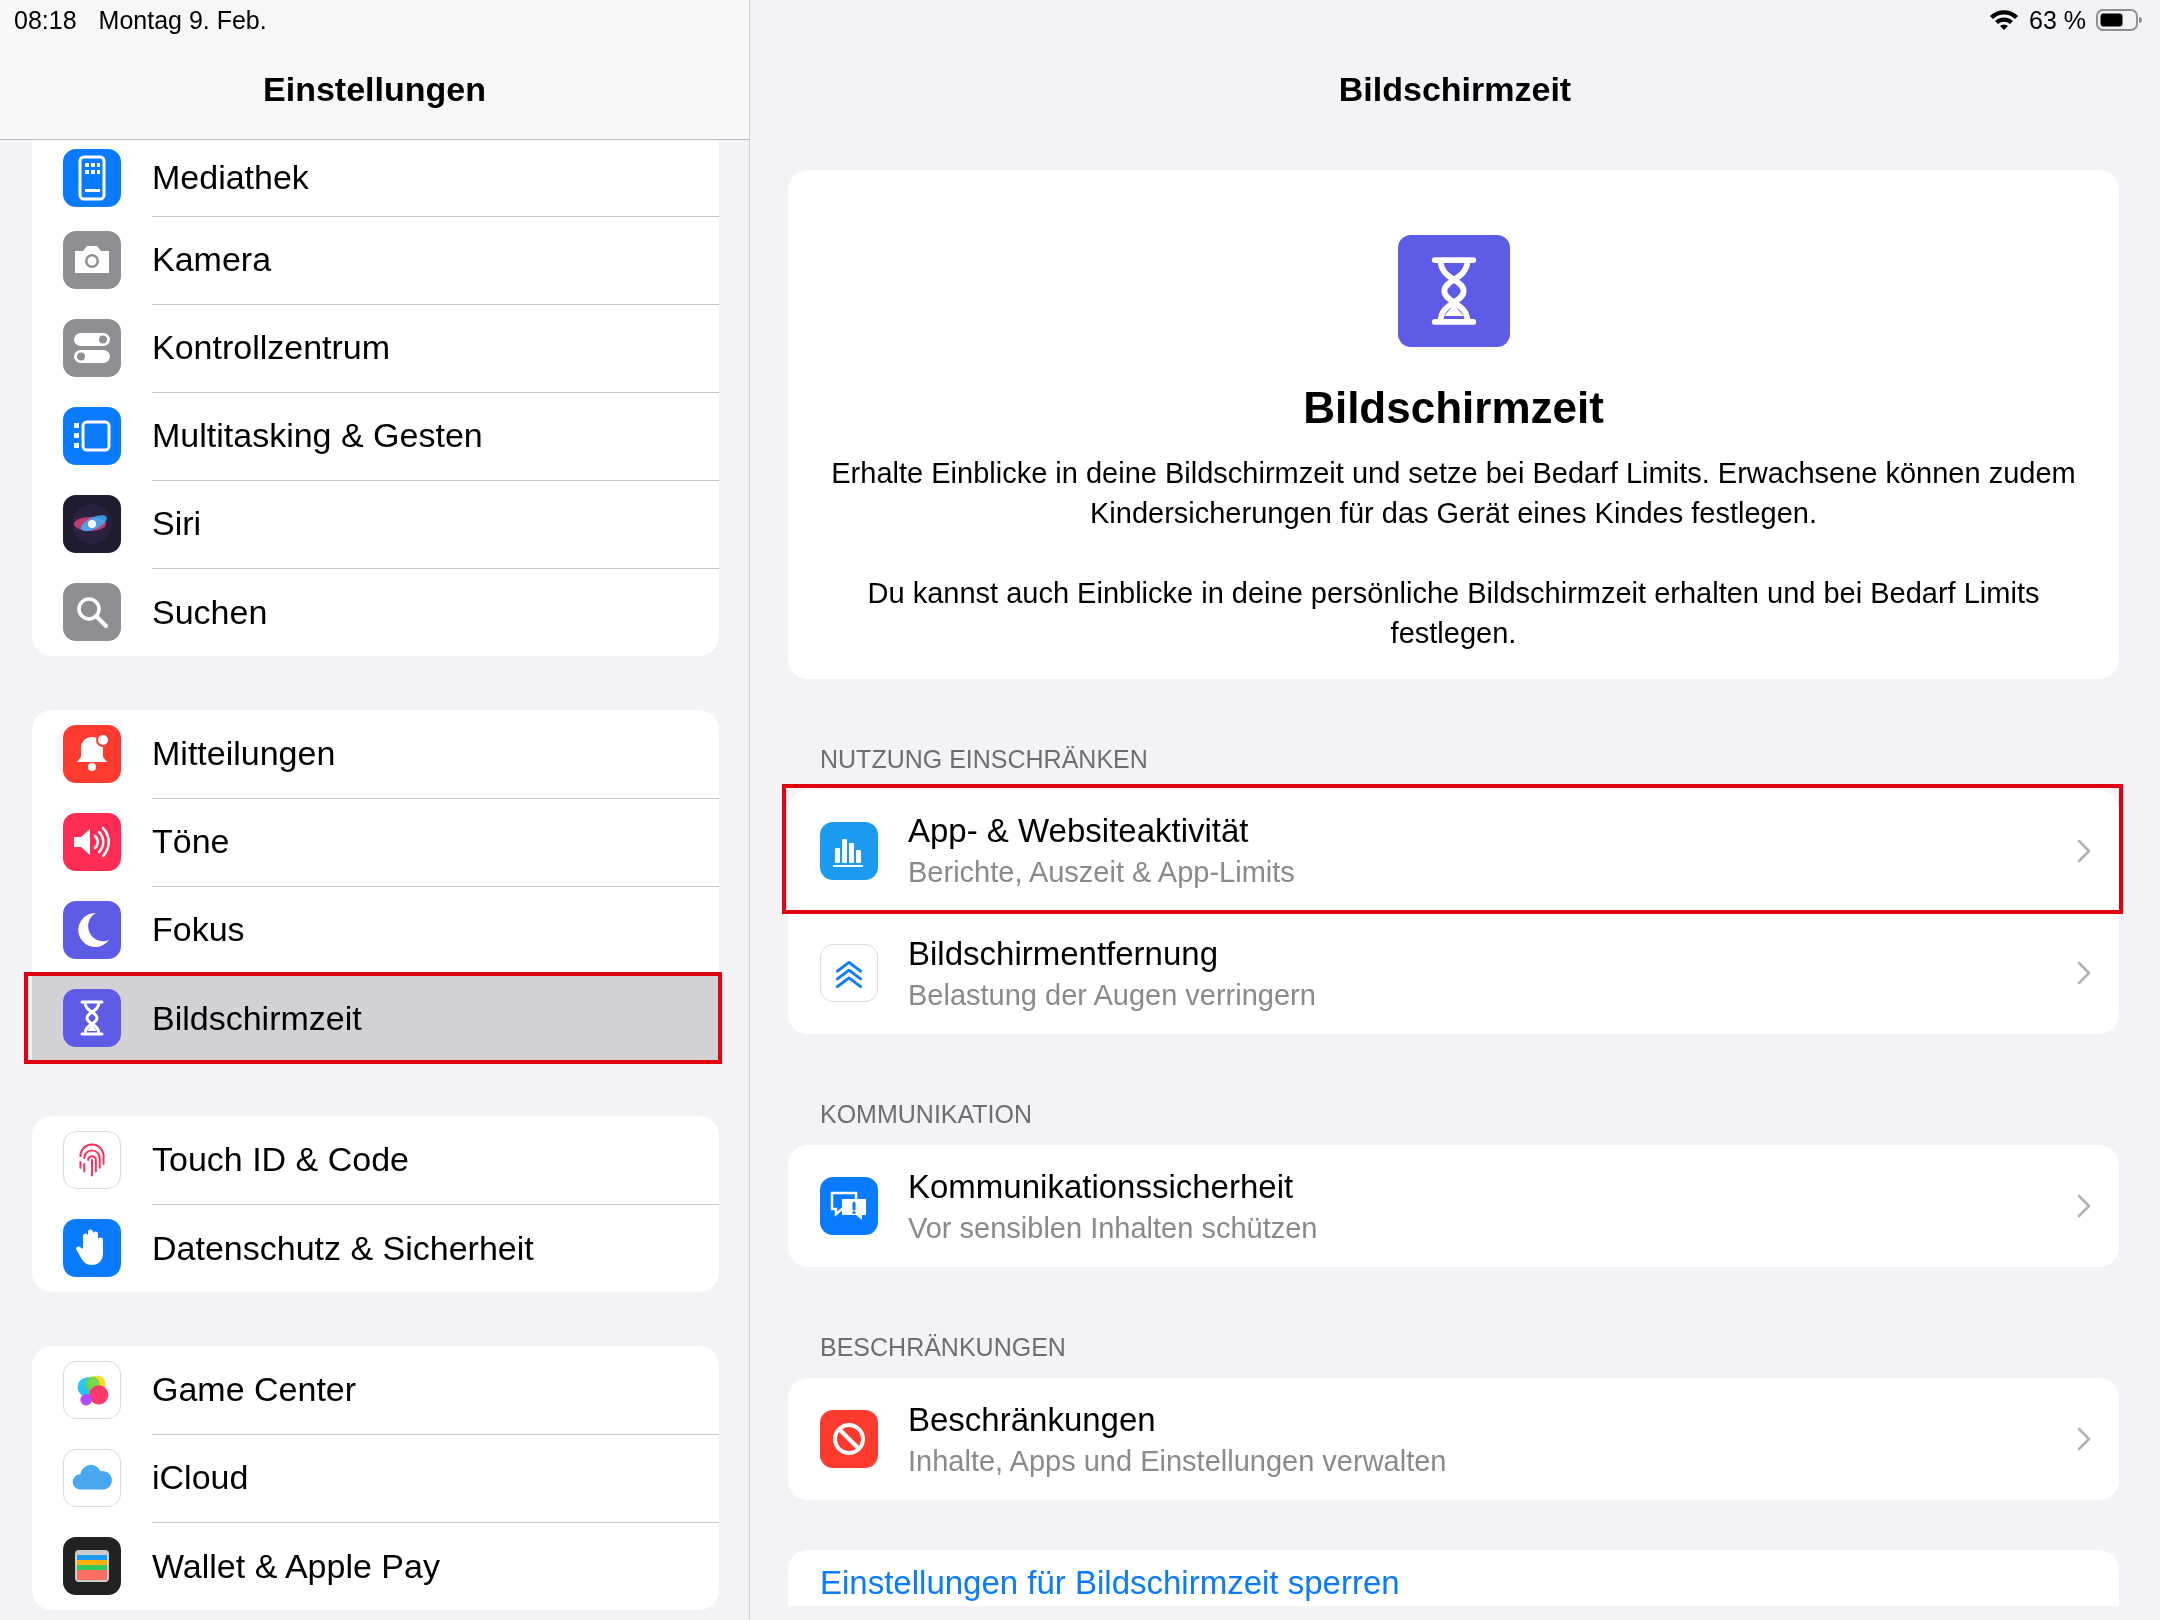 Image resolution: width=2160 pixels, height=1620 pixels. Describe the element at coordinates (92, 1566) in the screenshot. I see `wallet-icon` at that location.